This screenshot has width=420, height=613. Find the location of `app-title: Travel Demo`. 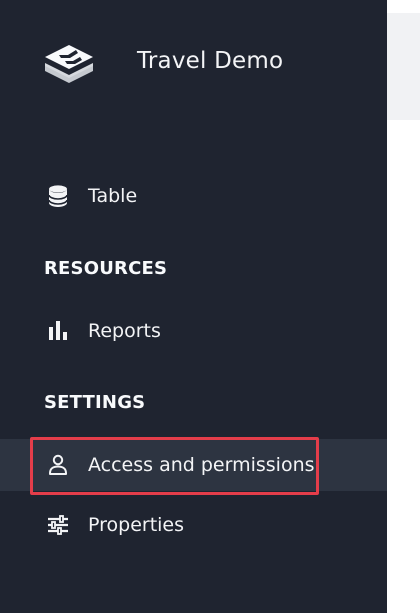

app-title: Travel Demo is located at coordinates (210, 61).